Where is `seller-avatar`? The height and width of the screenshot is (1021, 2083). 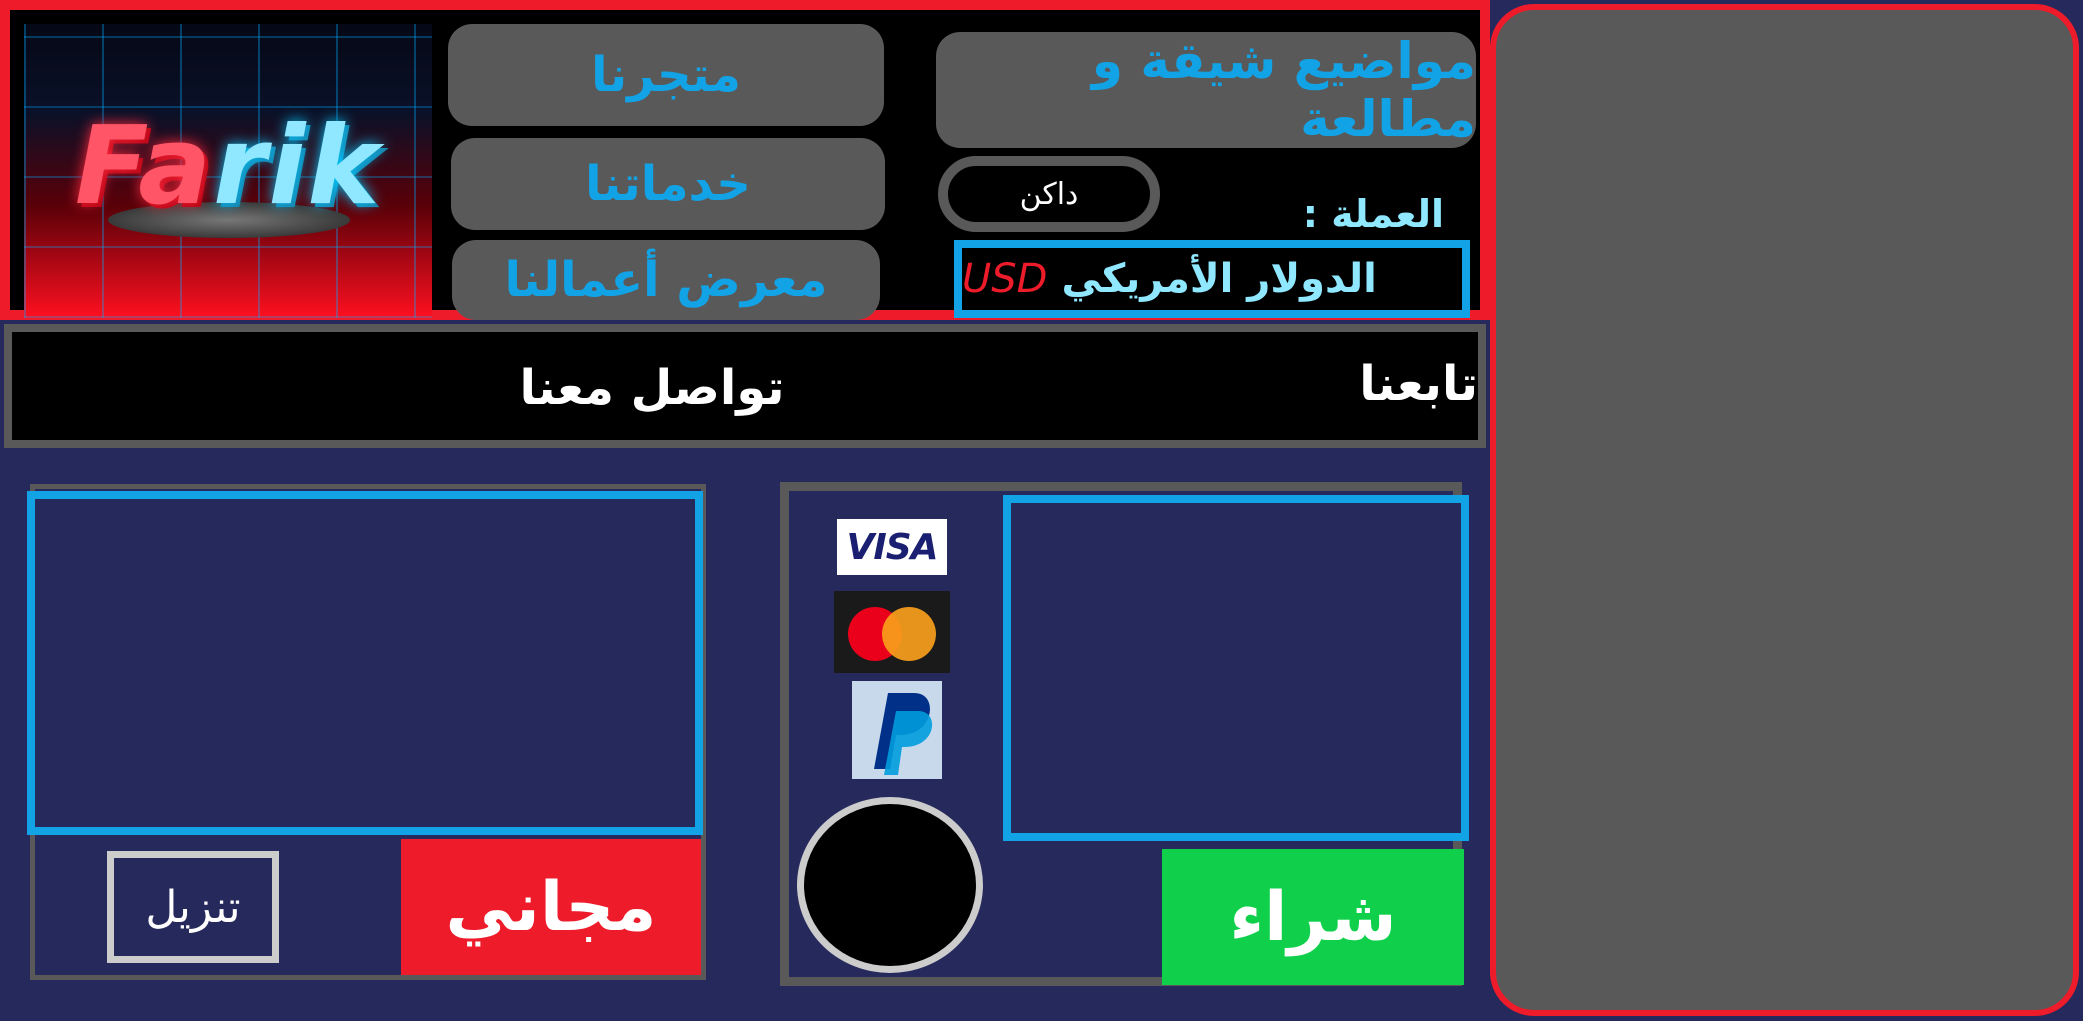 seller-avatar is located at coordinates (890, 885).